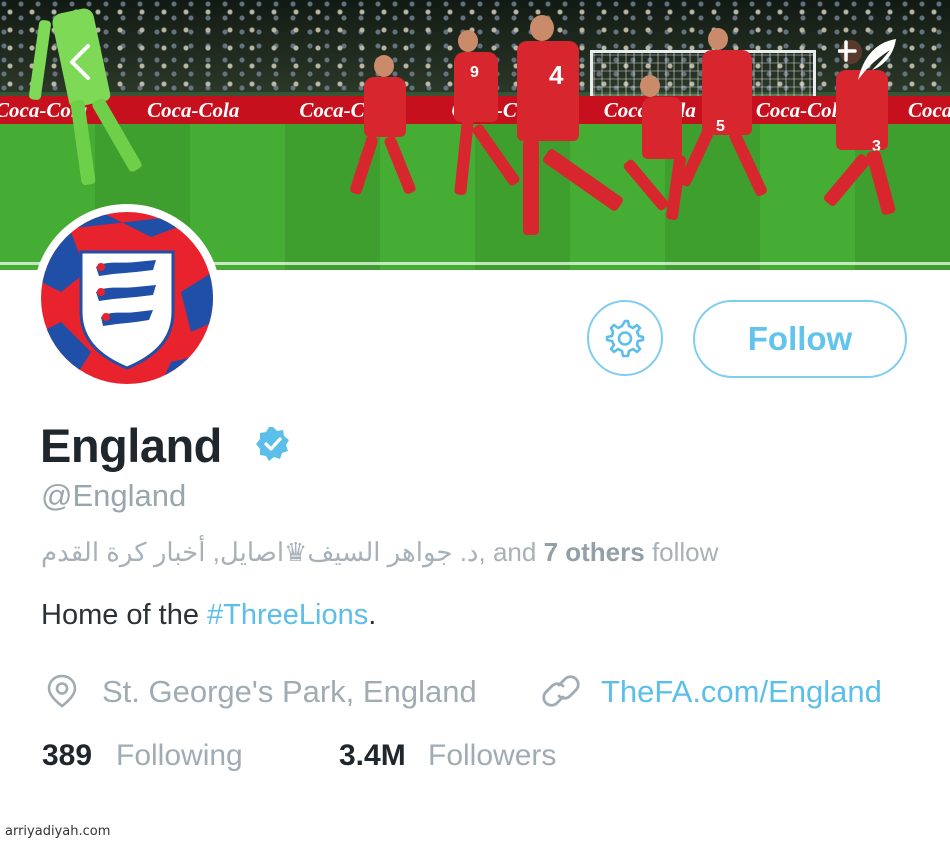 Image resolution: width=950 pixels, height=842 pixels. What do you see at coordinates (287, 615) in the screenshot?
I see `bio-hashtag-link: #ThreeLions` at bounding box center [287, 615].